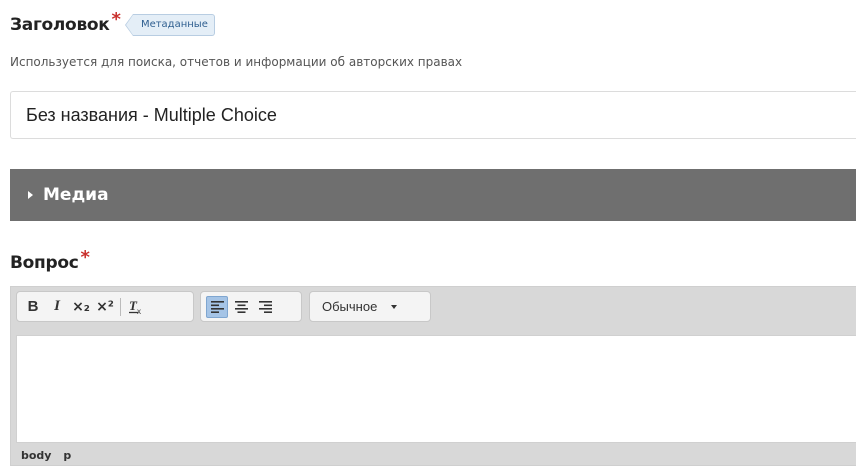  I want to click on italic-button: I, so click(57, 307).